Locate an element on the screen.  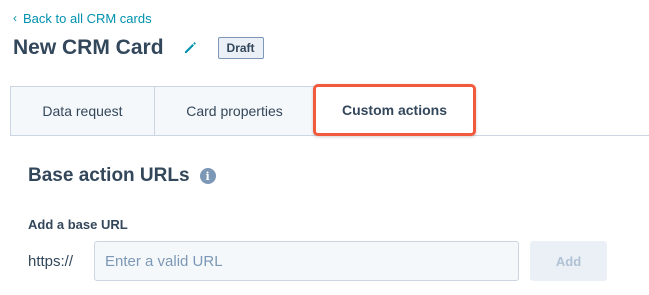
base-url-input is located at coordinates (306, 261).